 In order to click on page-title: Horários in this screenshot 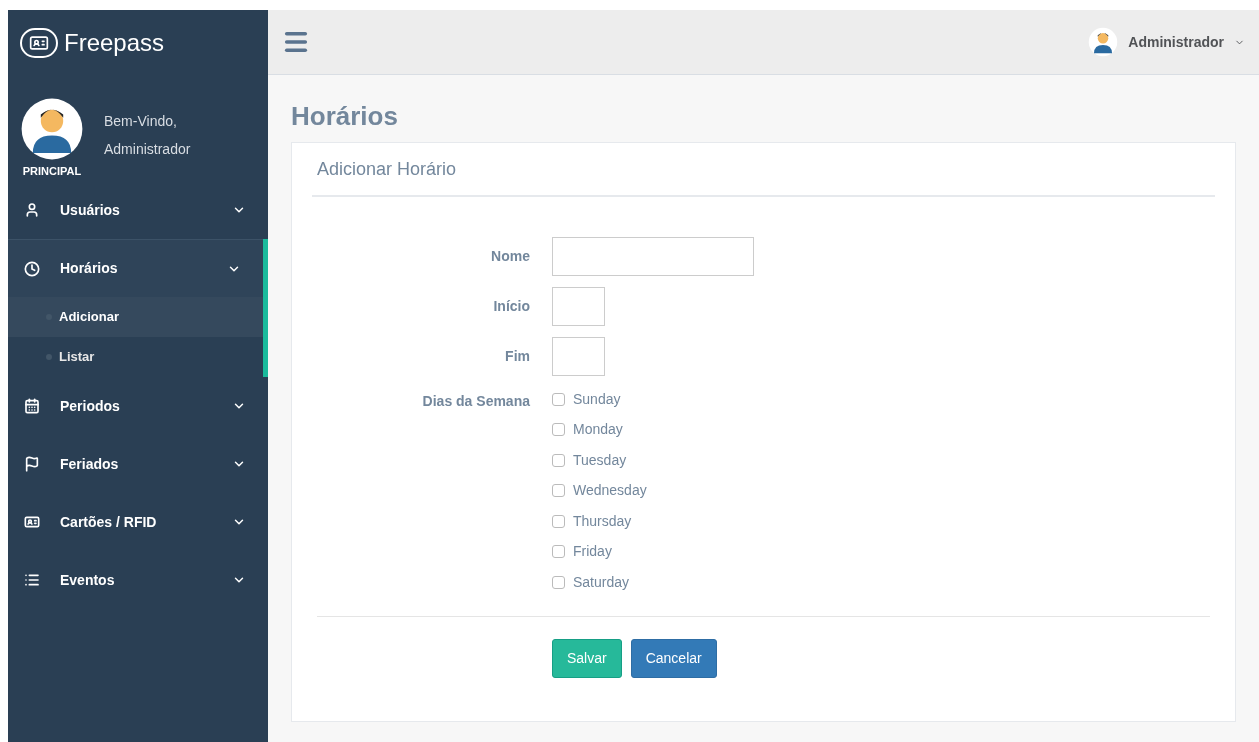, I will do `click(345, 116)`.